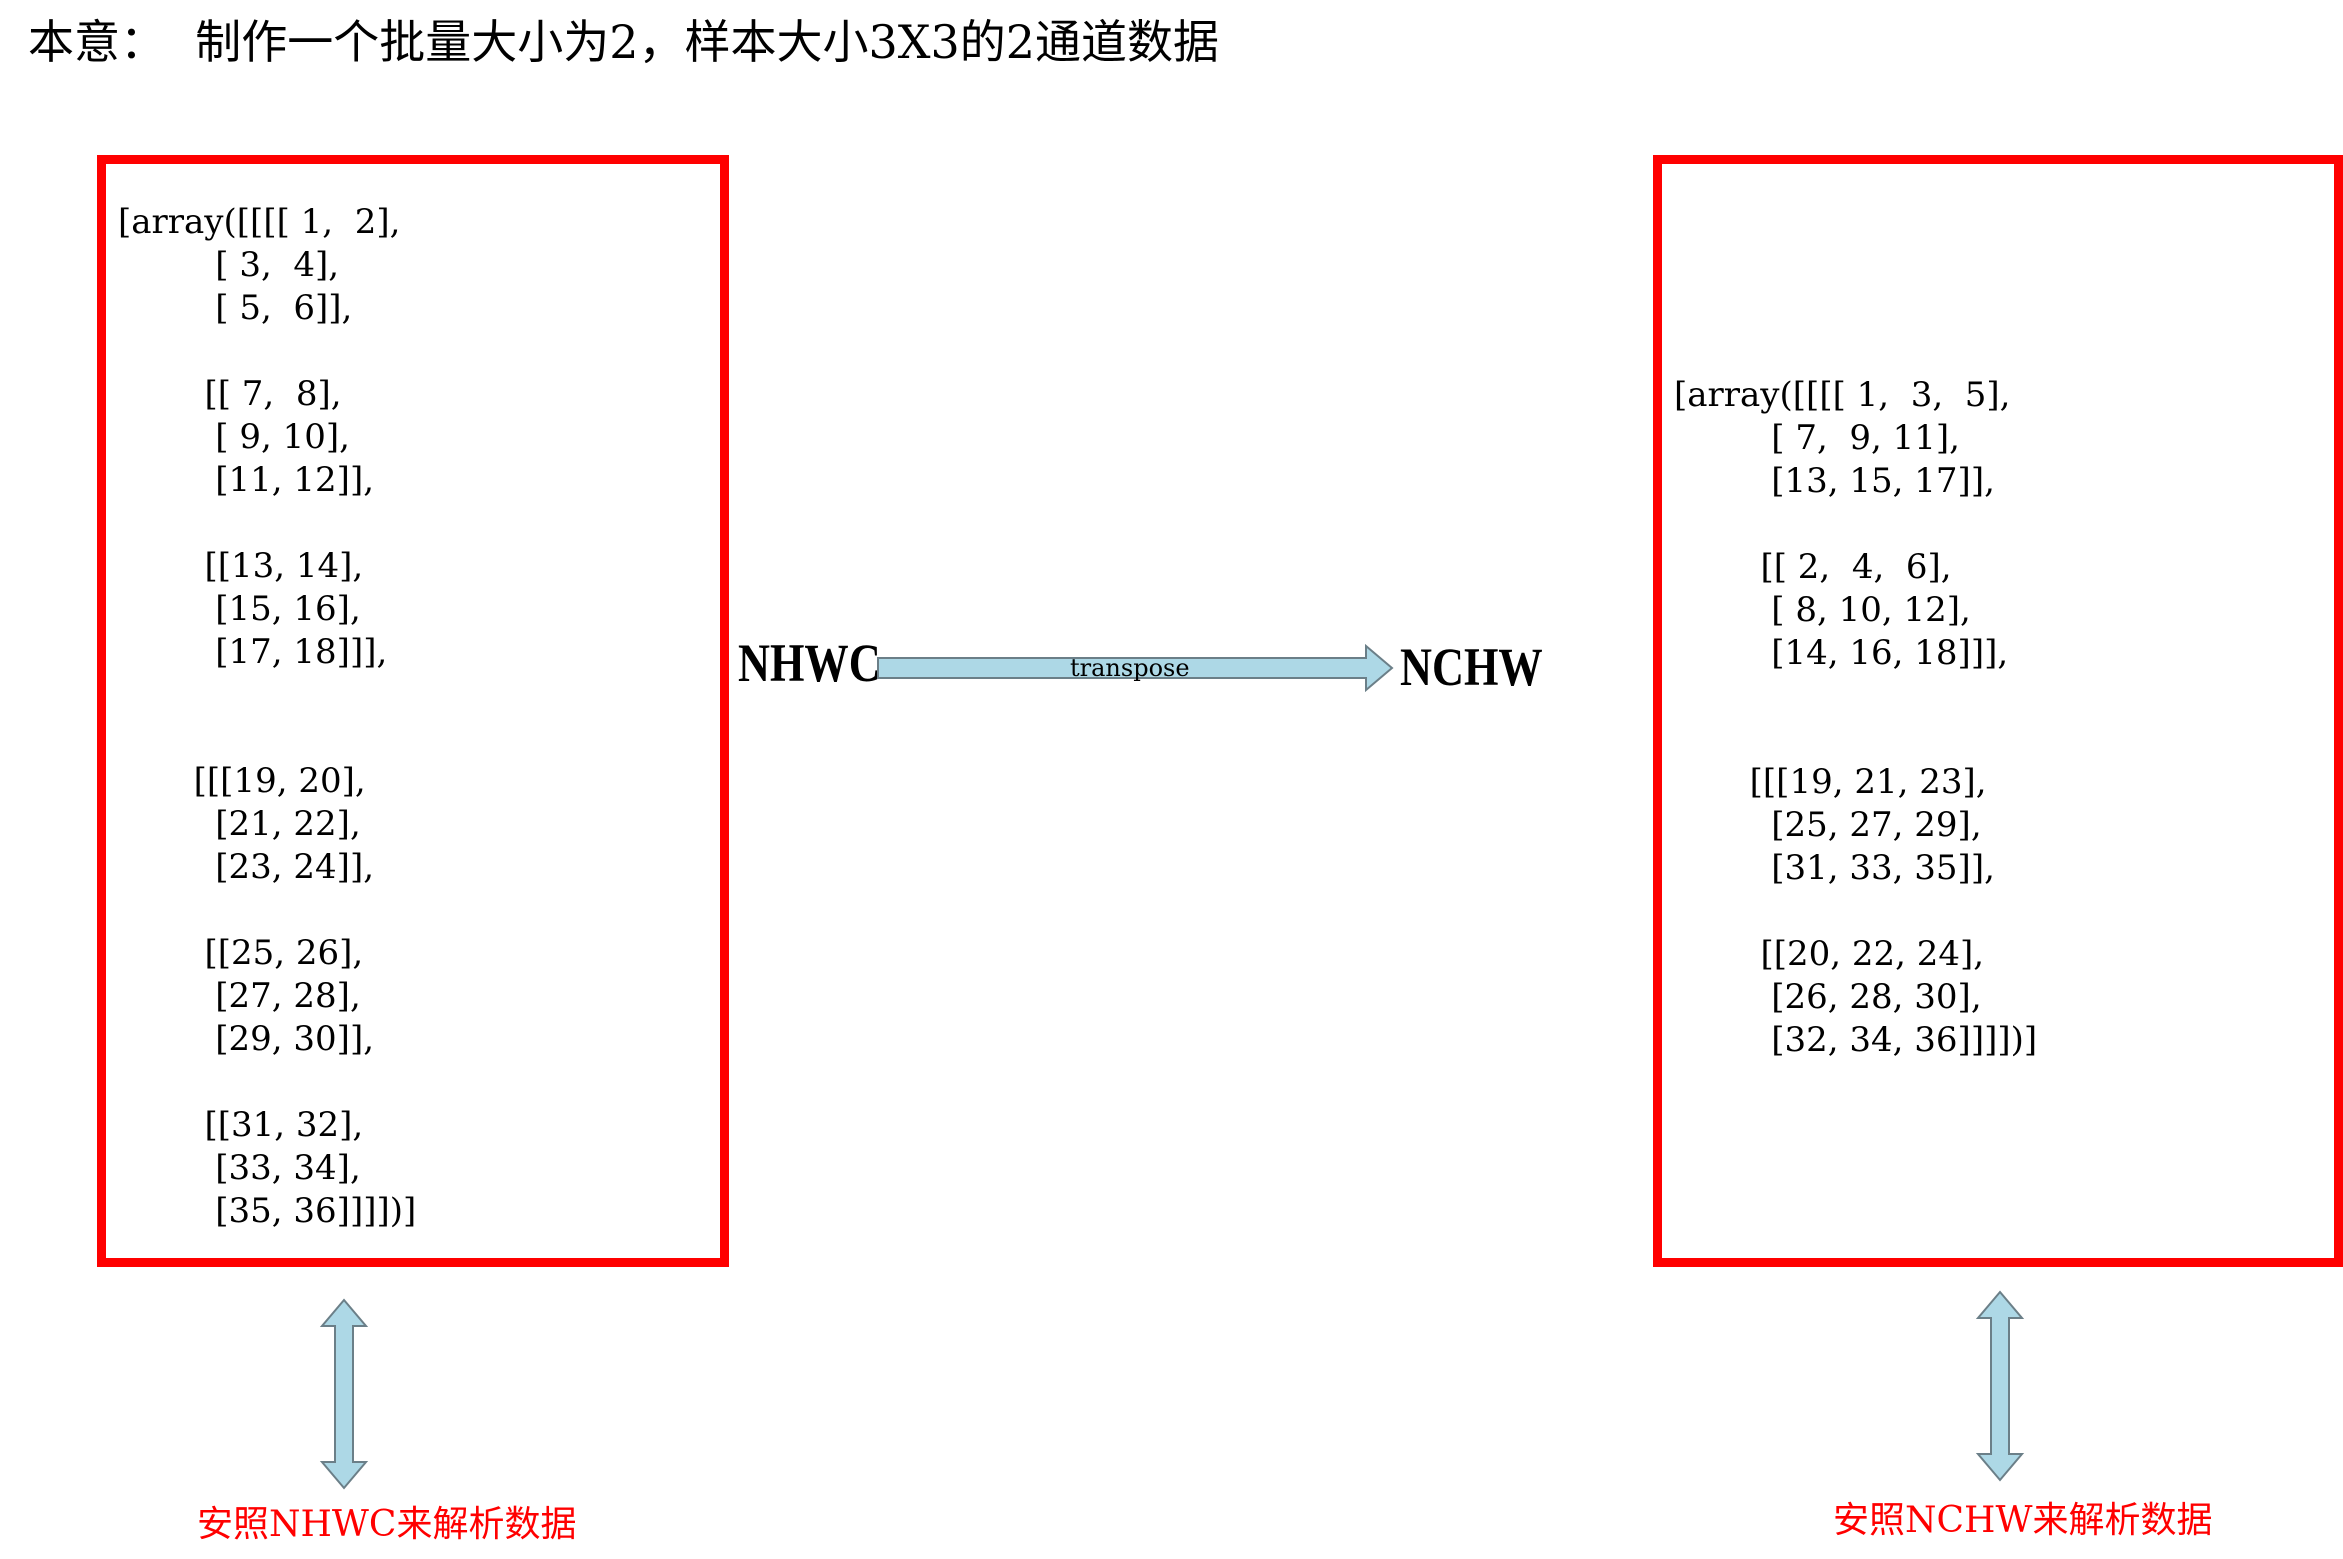  What do you see at coordinates (387, 1524) in the screenshot?
I see `nhwc-caption: 安照NHWC来解析数据` at bounding box center [387, 1524].